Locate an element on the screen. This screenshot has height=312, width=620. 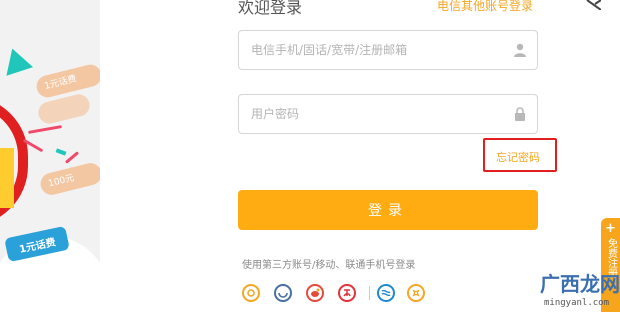
decor-yellow-block is located at coordinates (7, 178).